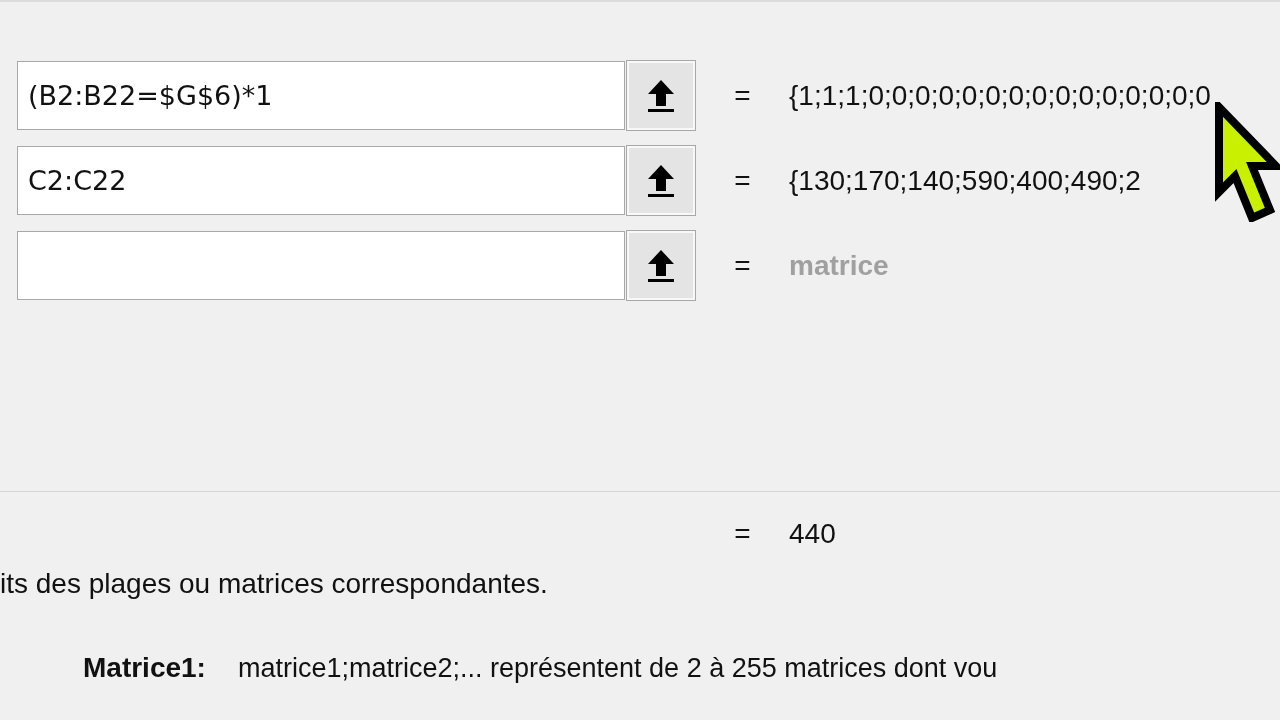  Describe the element at coordinates (1000, 95) in the screenshot. I see `argument-result: {1;1;1;0;0;0;0;0;0;0;0;0;0;0;0;0;0;0` at that location.